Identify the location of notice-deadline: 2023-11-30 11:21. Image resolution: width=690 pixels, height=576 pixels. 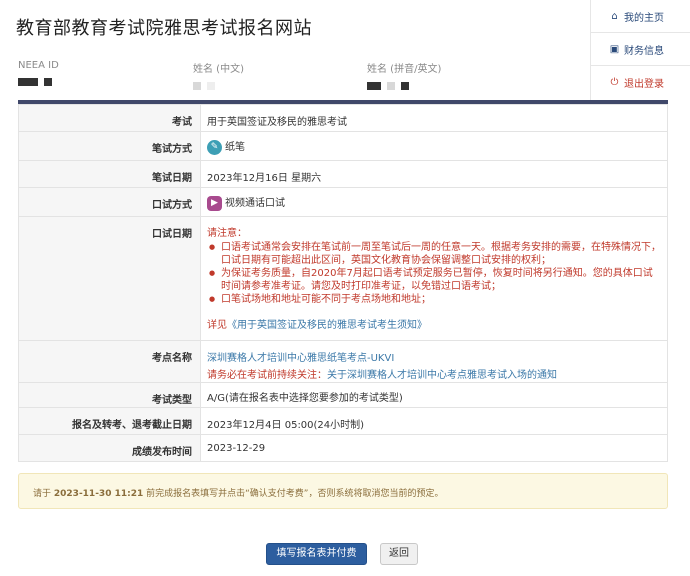
(98, 494).